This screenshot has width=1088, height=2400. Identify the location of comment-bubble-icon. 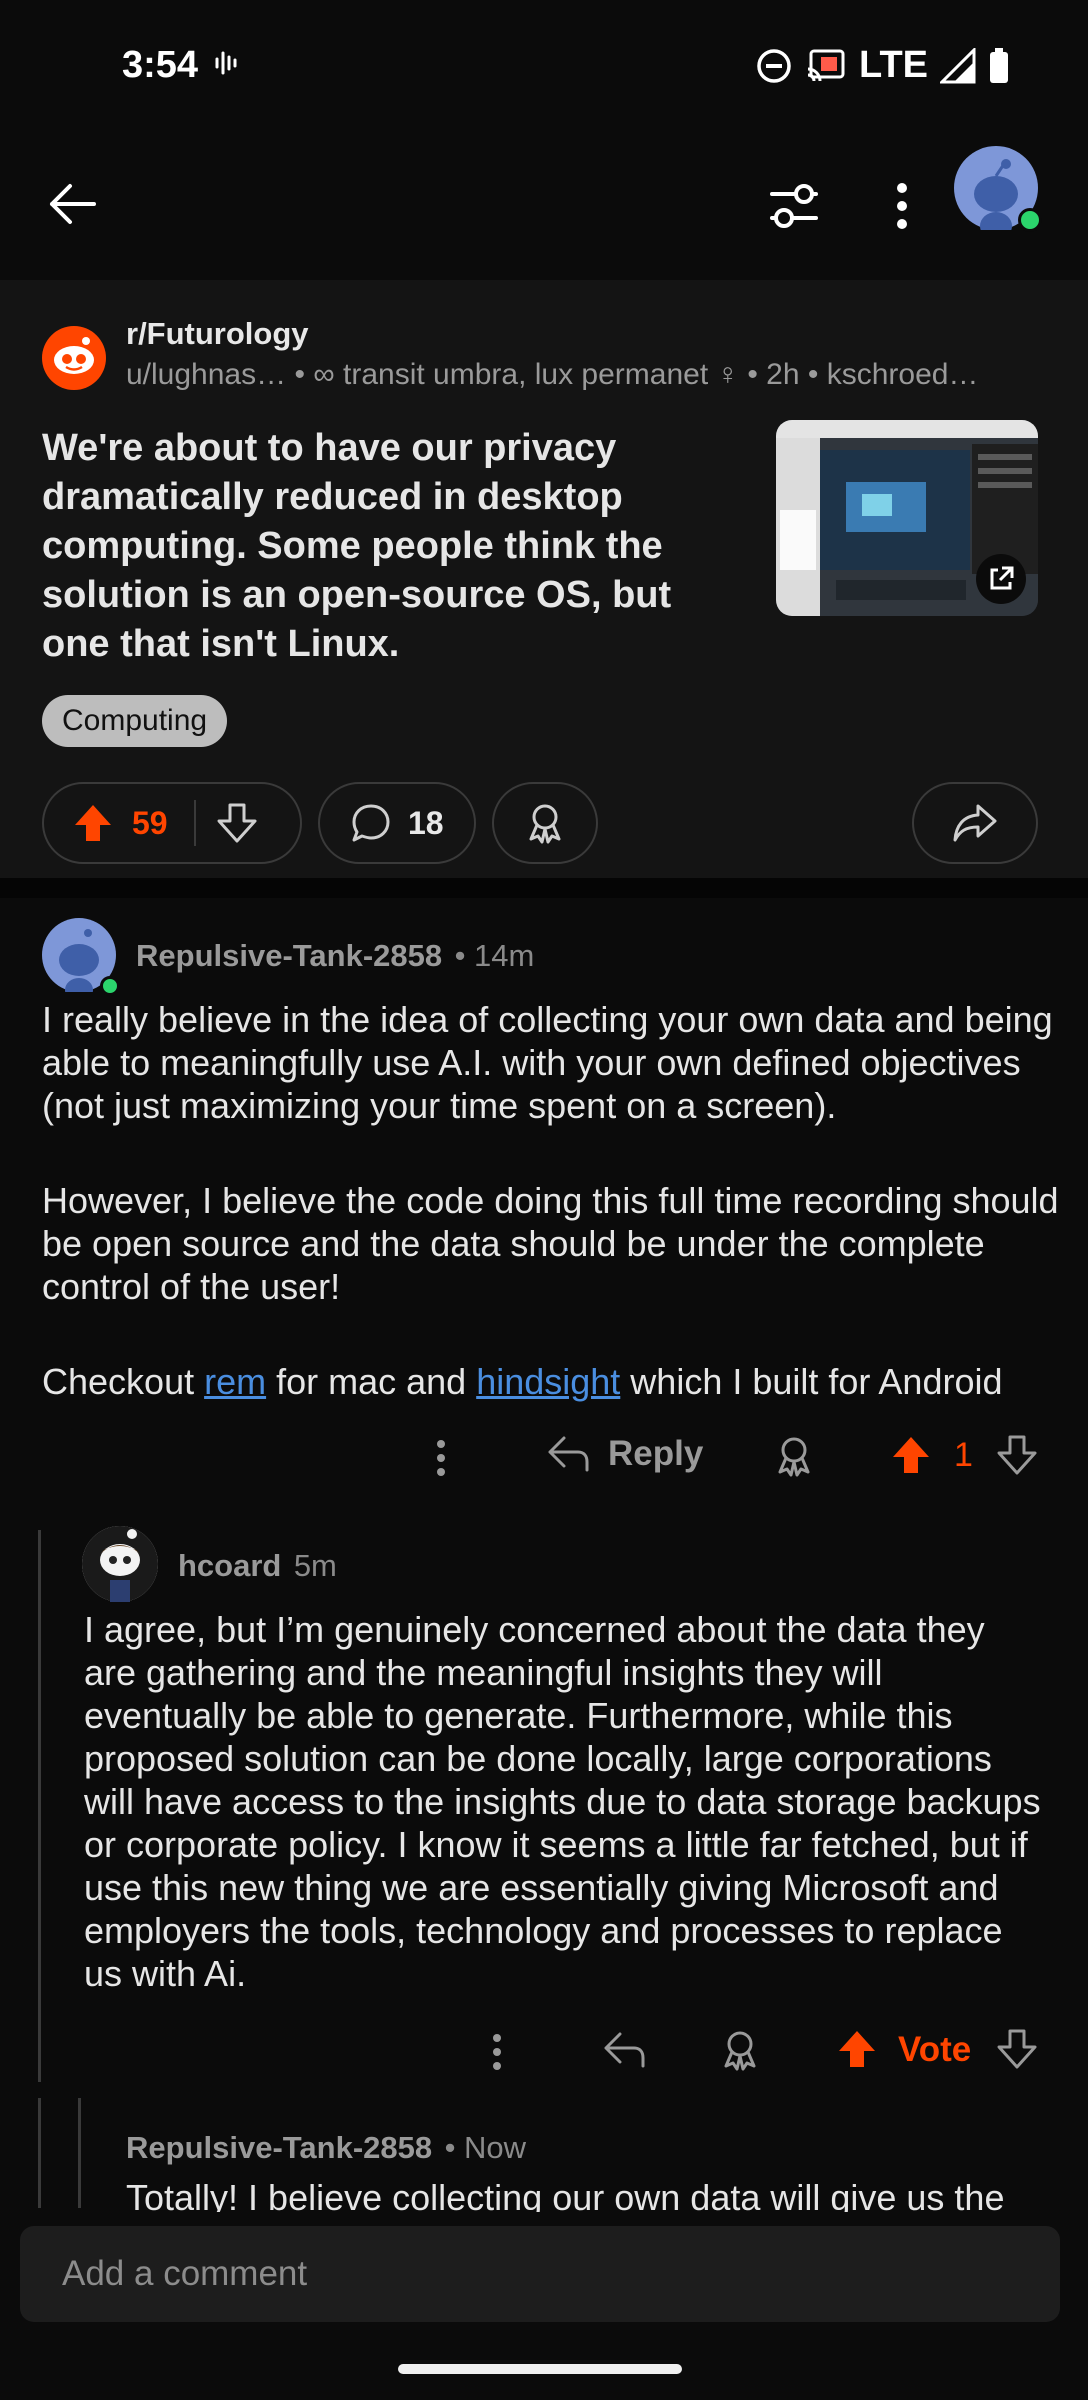
(371, 823).